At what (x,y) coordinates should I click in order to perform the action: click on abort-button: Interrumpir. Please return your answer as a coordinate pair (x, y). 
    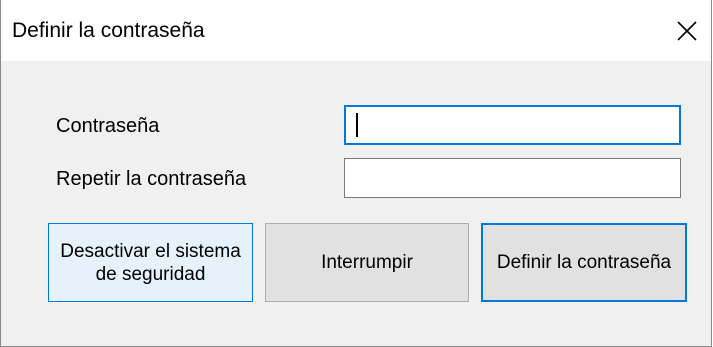
    Looking at the image, I should click on (367, 262).